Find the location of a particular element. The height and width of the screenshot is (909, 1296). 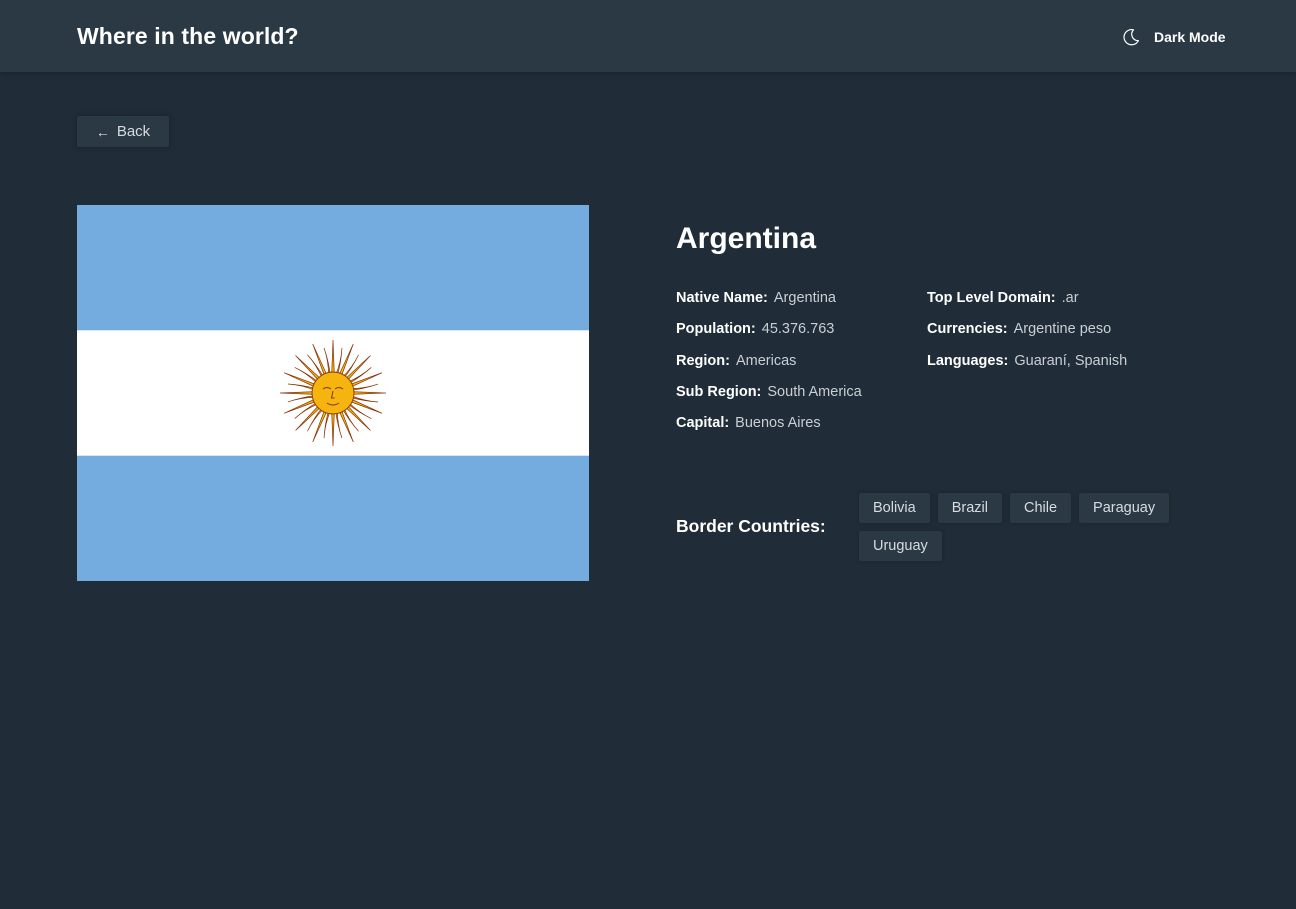

sun-of-may-icon is located at coordinates (333, 393).